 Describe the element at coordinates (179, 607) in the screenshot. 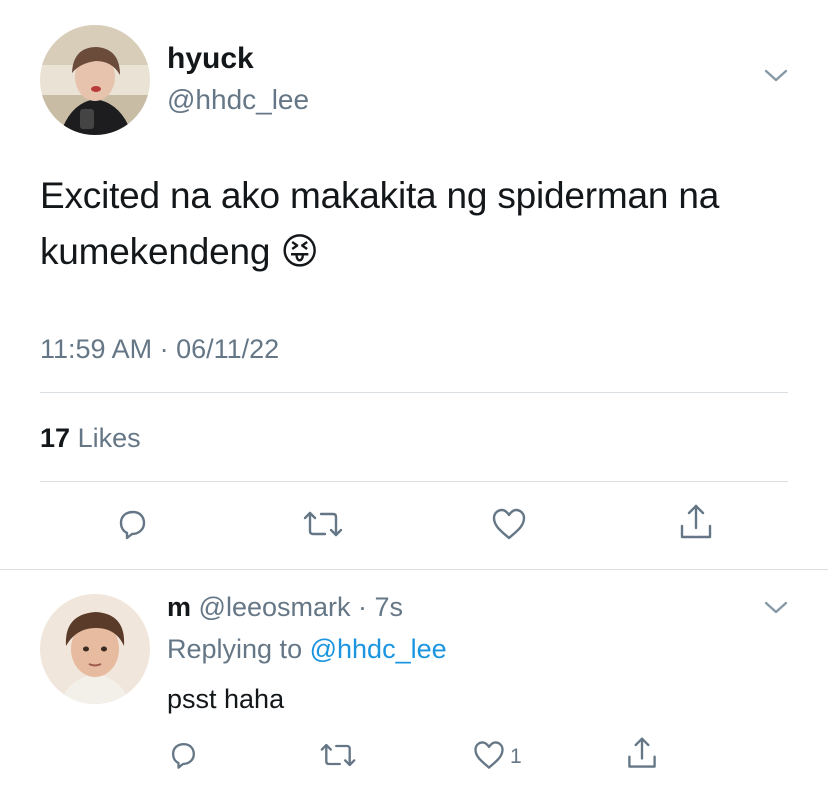

I see `reply-author-name: m` at that location.